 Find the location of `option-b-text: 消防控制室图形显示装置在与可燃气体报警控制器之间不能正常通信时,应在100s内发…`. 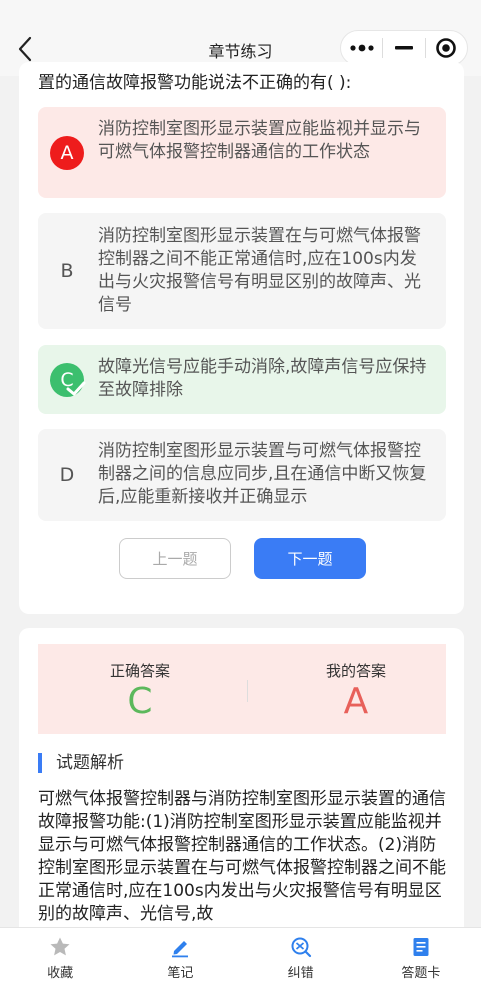

option-b-text: 消防控制室图形显示装置在与可燃气体报警控制器之间不能正常通信时,应在100s内发… is located at coordinates (259, 270).